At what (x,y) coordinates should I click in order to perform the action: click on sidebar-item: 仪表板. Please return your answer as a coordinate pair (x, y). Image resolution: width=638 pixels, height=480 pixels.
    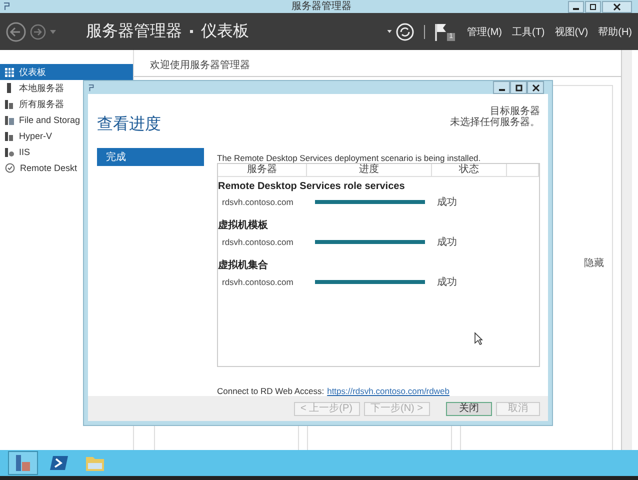
    Looking at the image, I should click on (66, 72).